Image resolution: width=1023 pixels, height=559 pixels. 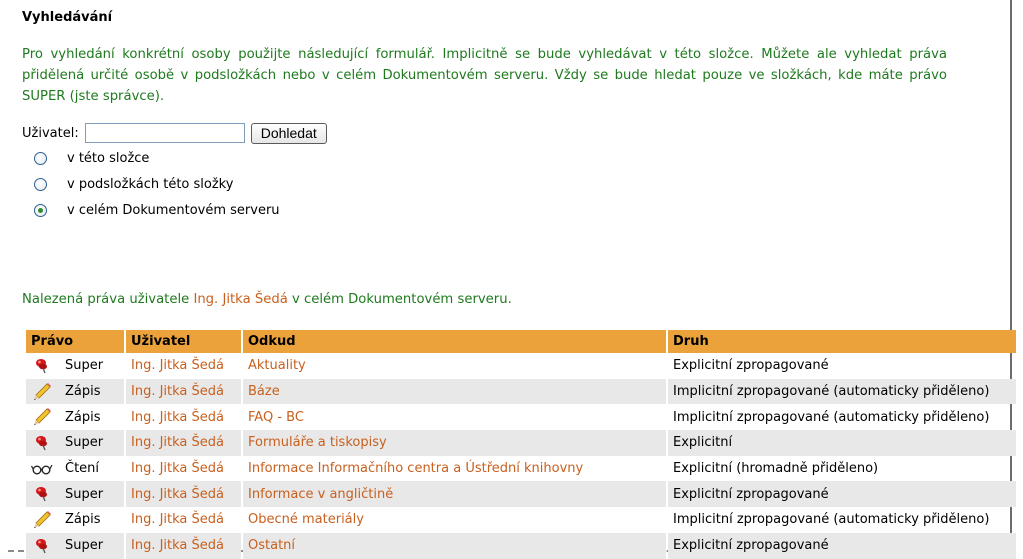 What do you see at coordinates (454, 366) in the screenshot?
I see `cell-from-link: Aktuality` at bounding box center [454, 366].